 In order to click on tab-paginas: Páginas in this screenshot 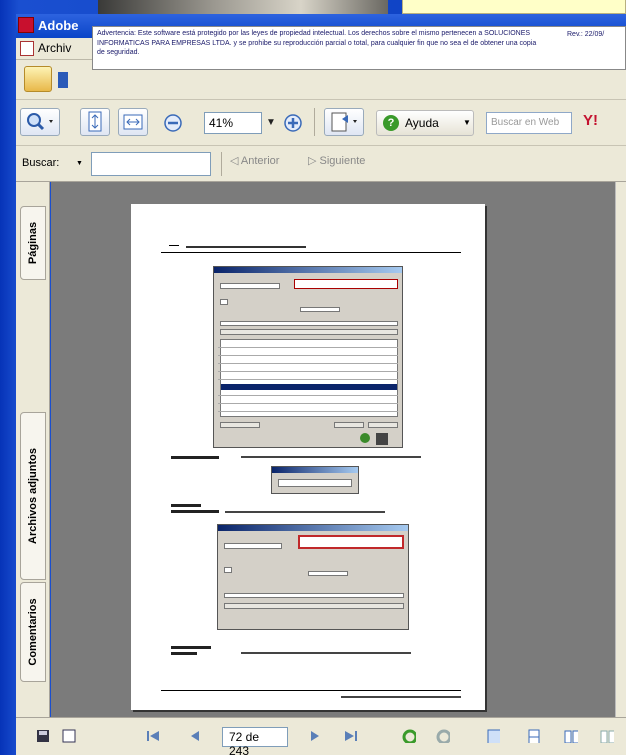, I will do `click(33, 243)`.